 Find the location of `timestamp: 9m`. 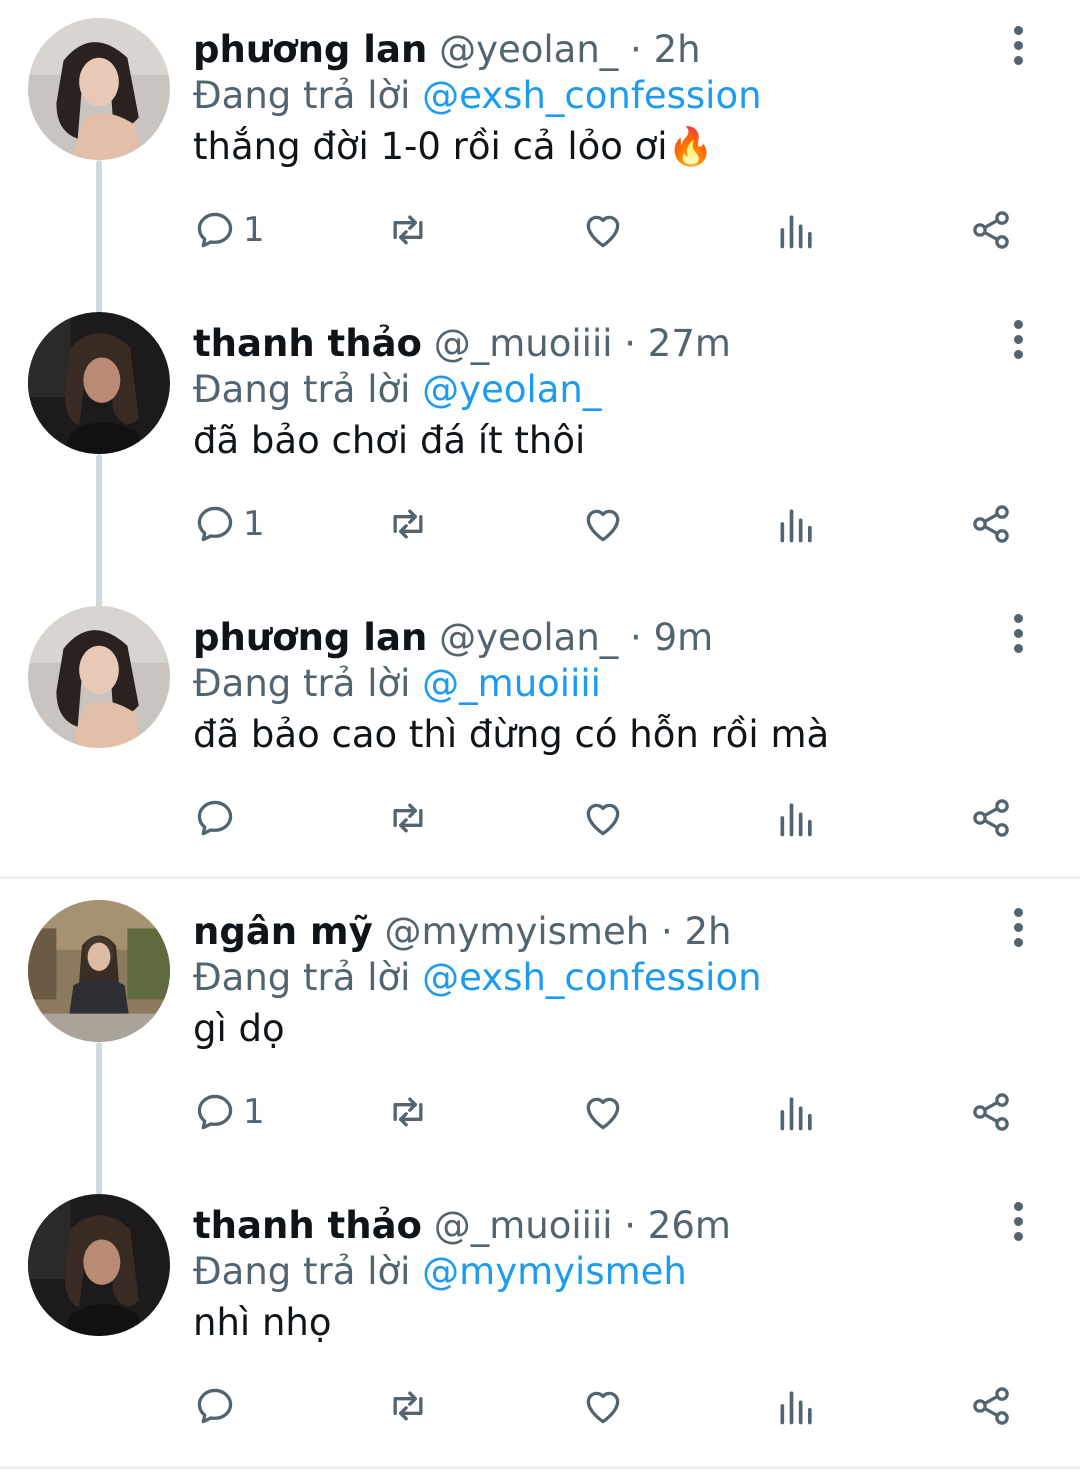

timestamp: 9m is located at coordinates (684, 637).